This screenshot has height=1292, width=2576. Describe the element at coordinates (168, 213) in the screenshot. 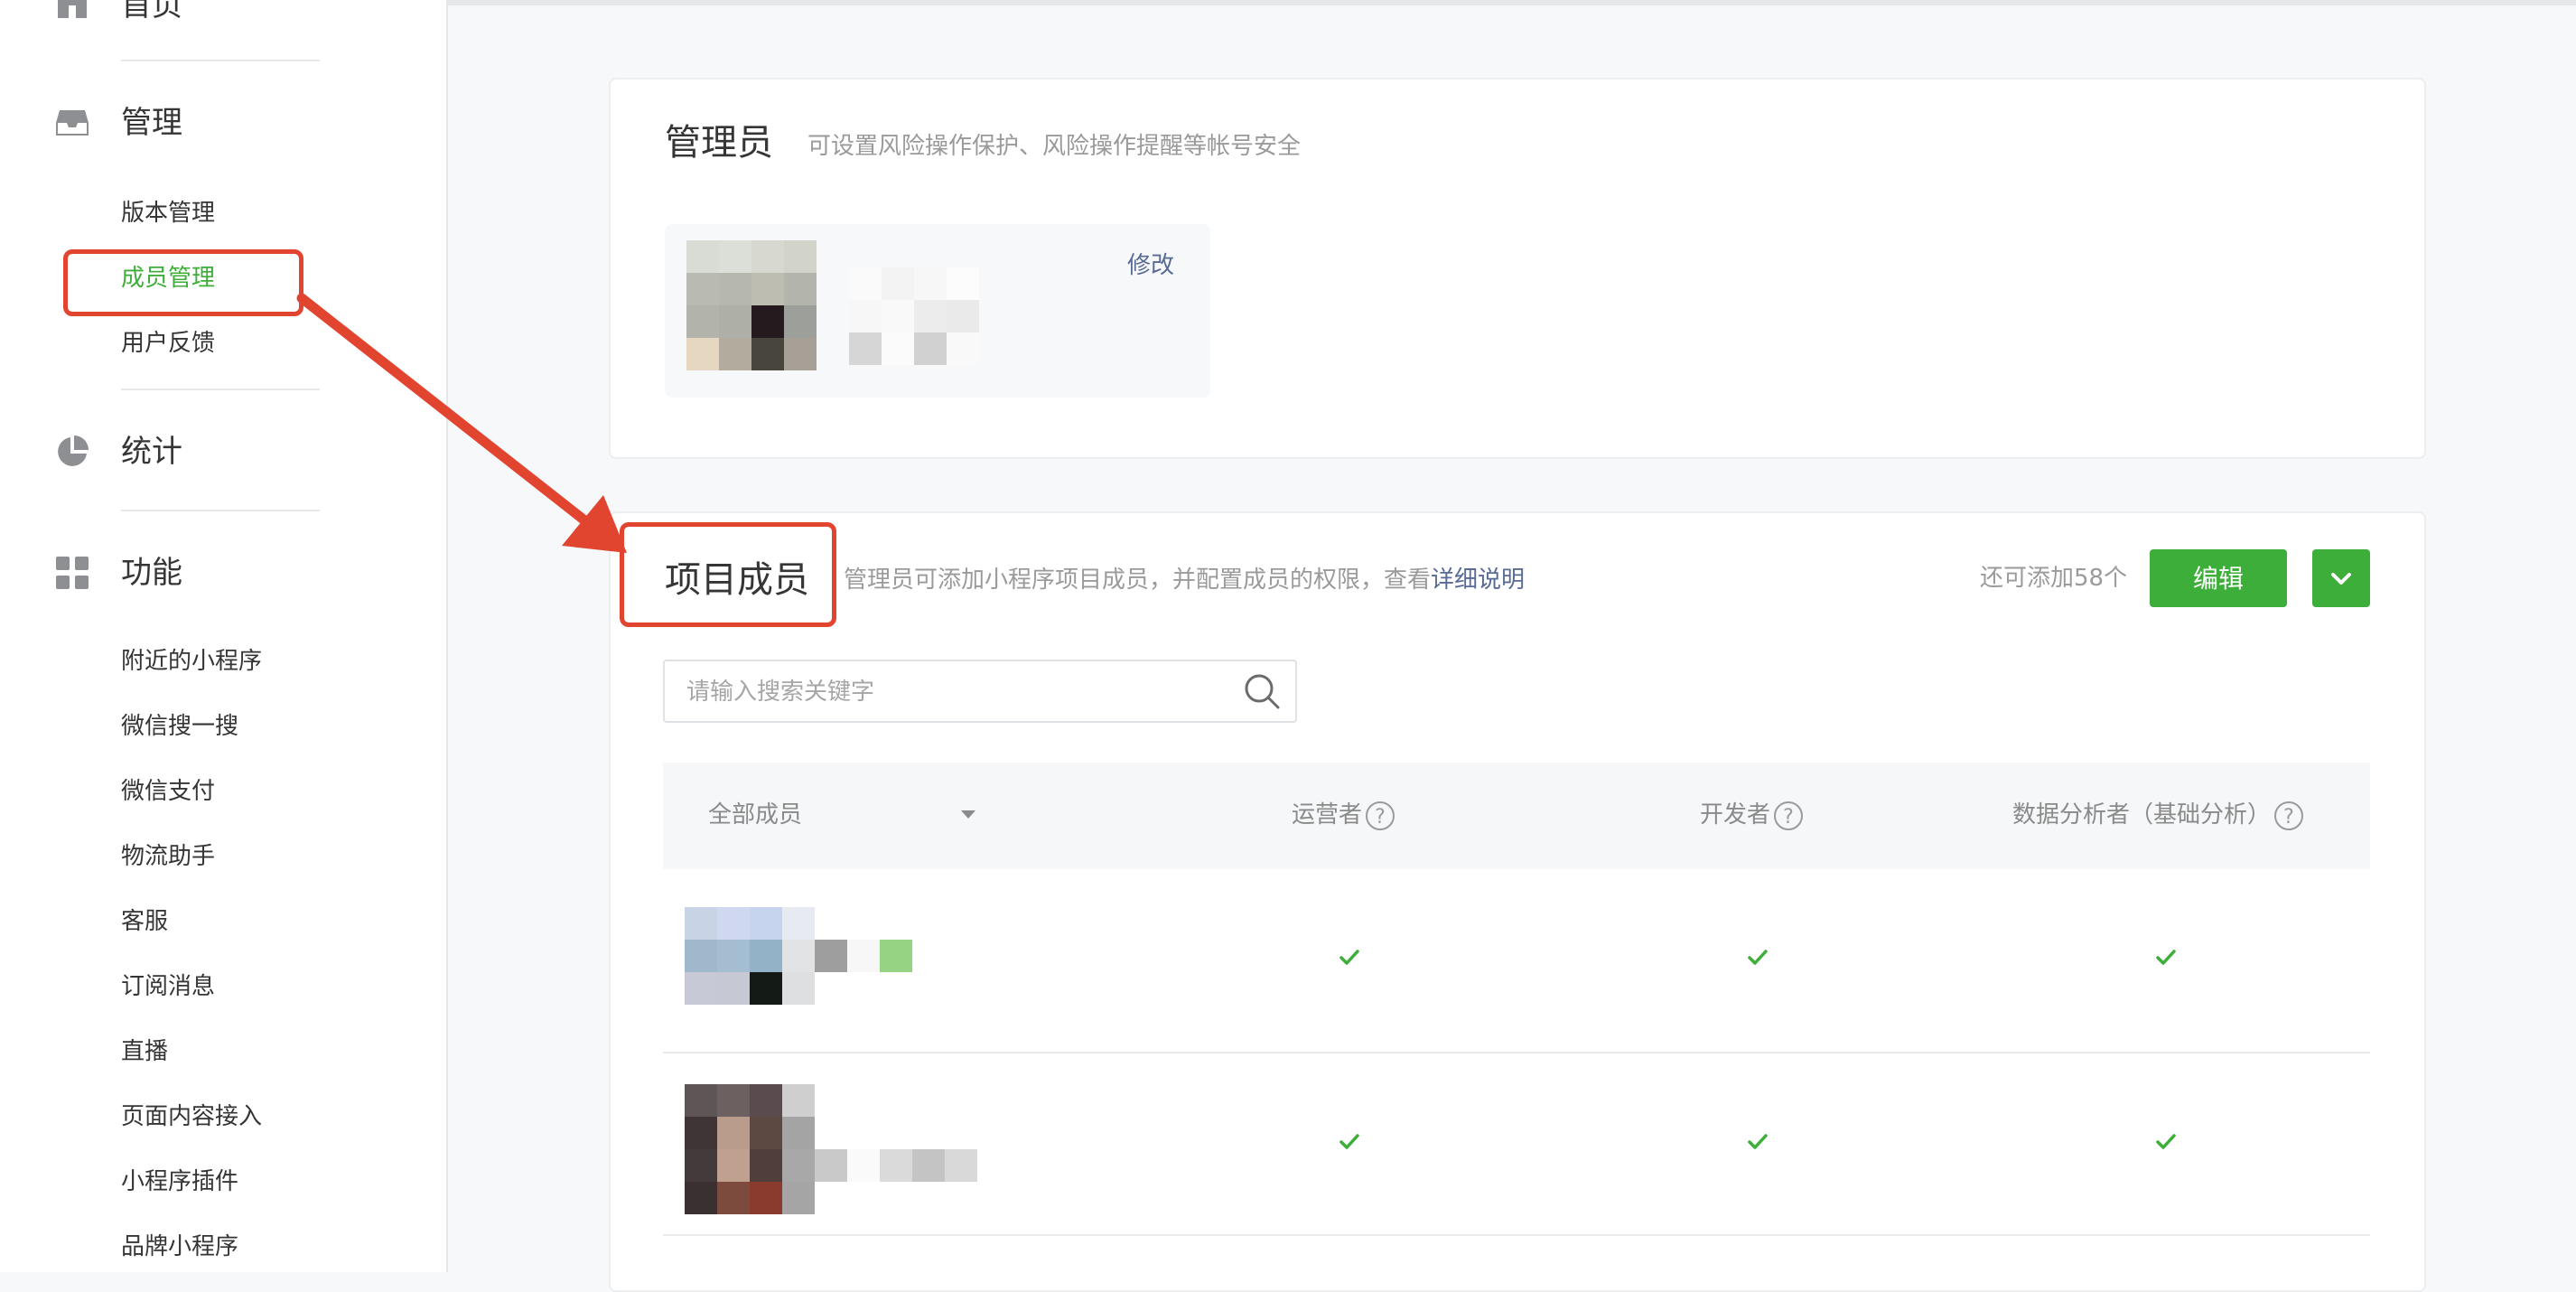

I see `sidebar-item-version-management: 版本管理` at that location.